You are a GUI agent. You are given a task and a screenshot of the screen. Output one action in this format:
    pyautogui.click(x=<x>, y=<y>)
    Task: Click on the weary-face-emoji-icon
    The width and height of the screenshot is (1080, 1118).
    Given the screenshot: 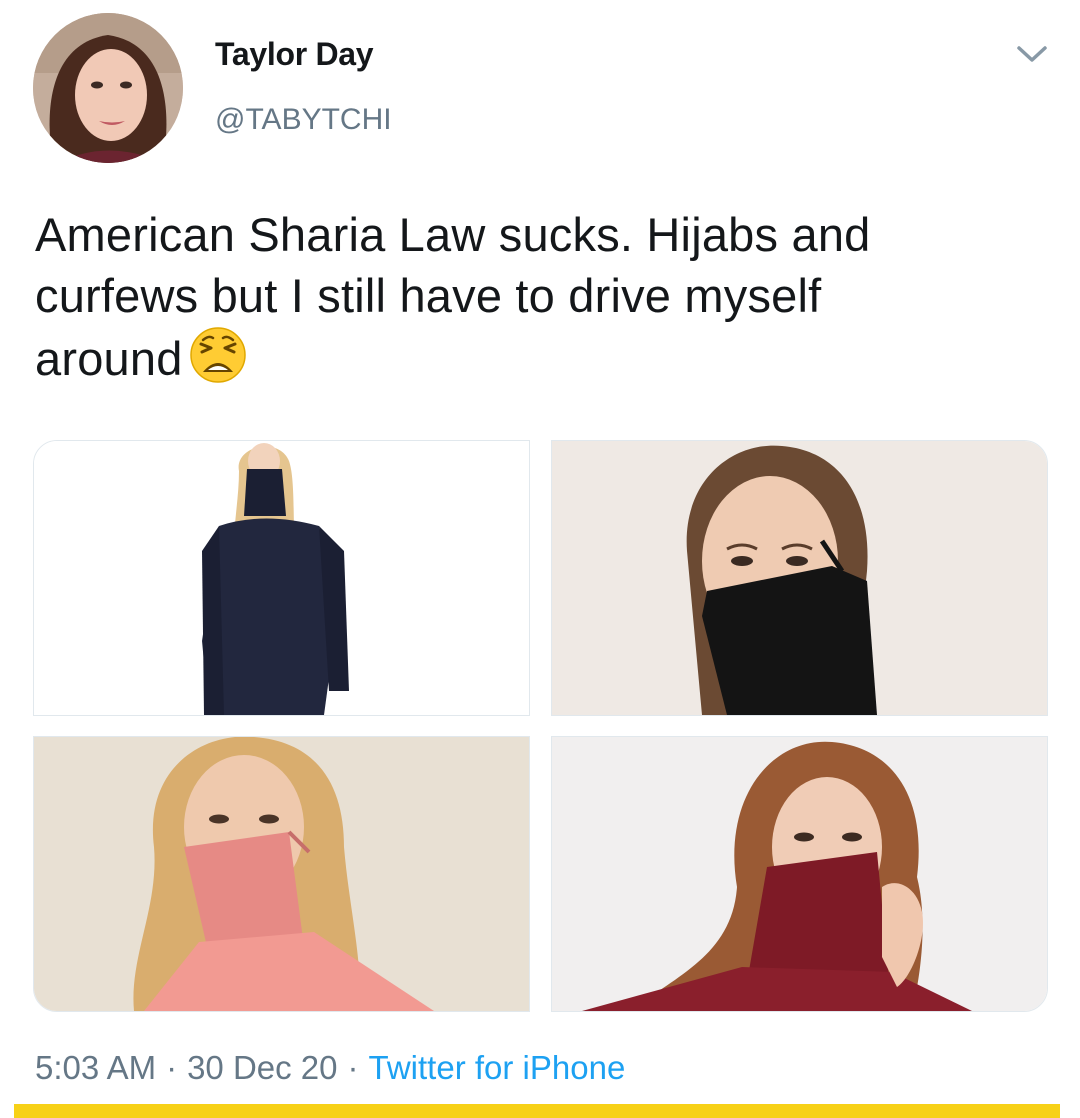 What is the action you would take?
    pyautogui.click(x=218, y=362)
    